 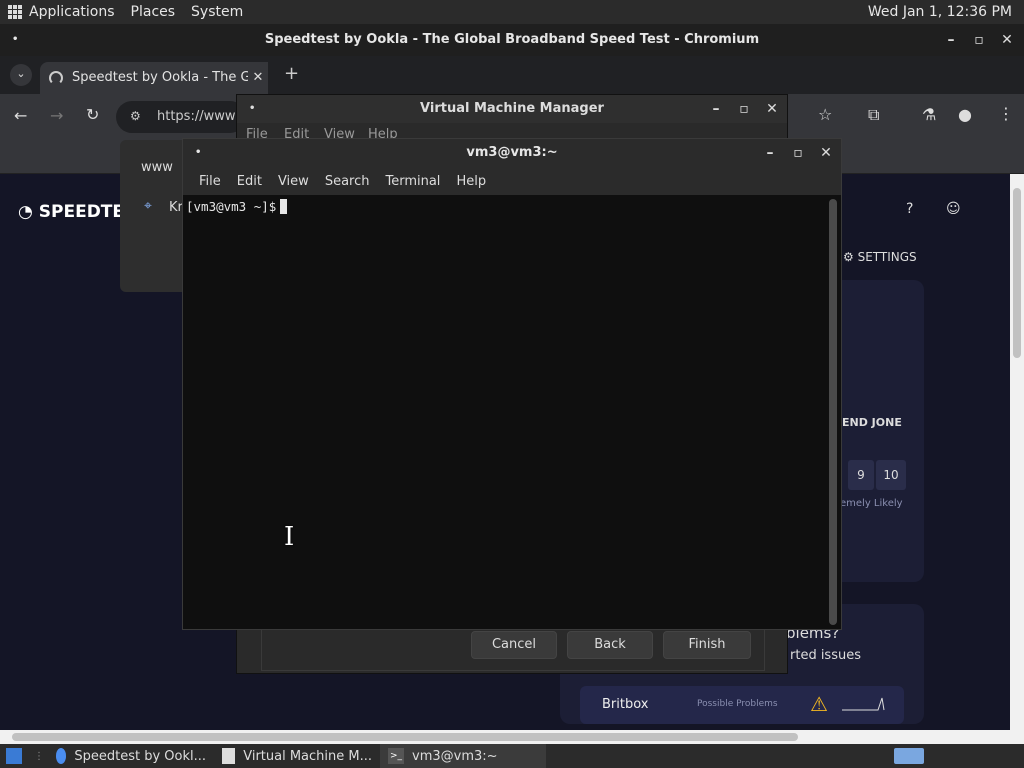 I want to click on text-cursor, so click(x=284, y=206).